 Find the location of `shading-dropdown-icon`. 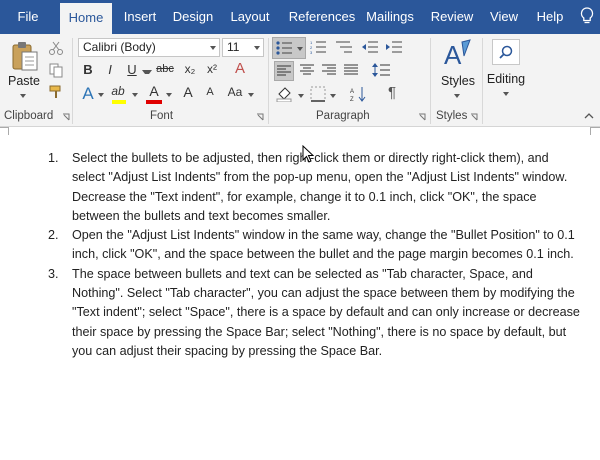

shading-dropdown-icon is located at coordinates (301, 96).